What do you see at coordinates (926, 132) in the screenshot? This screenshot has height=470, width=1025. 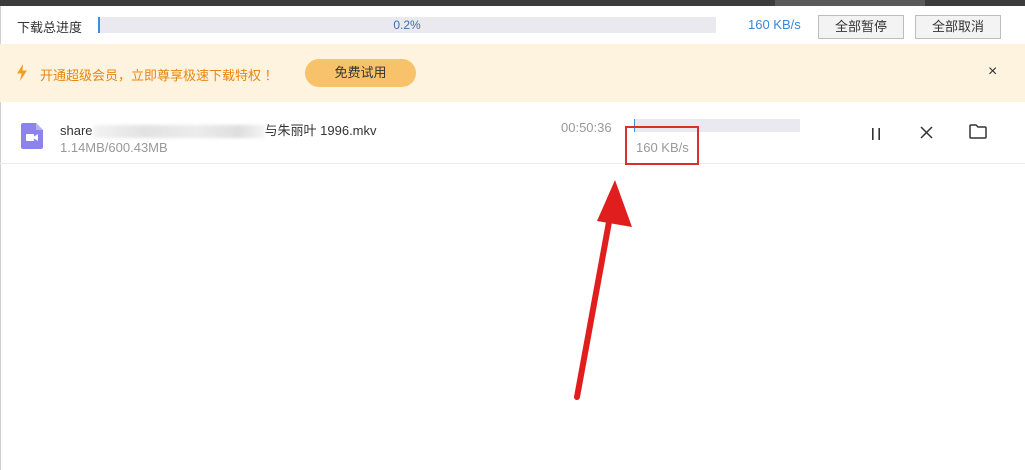 I see `close-icon` at bounding box center [926, 132].